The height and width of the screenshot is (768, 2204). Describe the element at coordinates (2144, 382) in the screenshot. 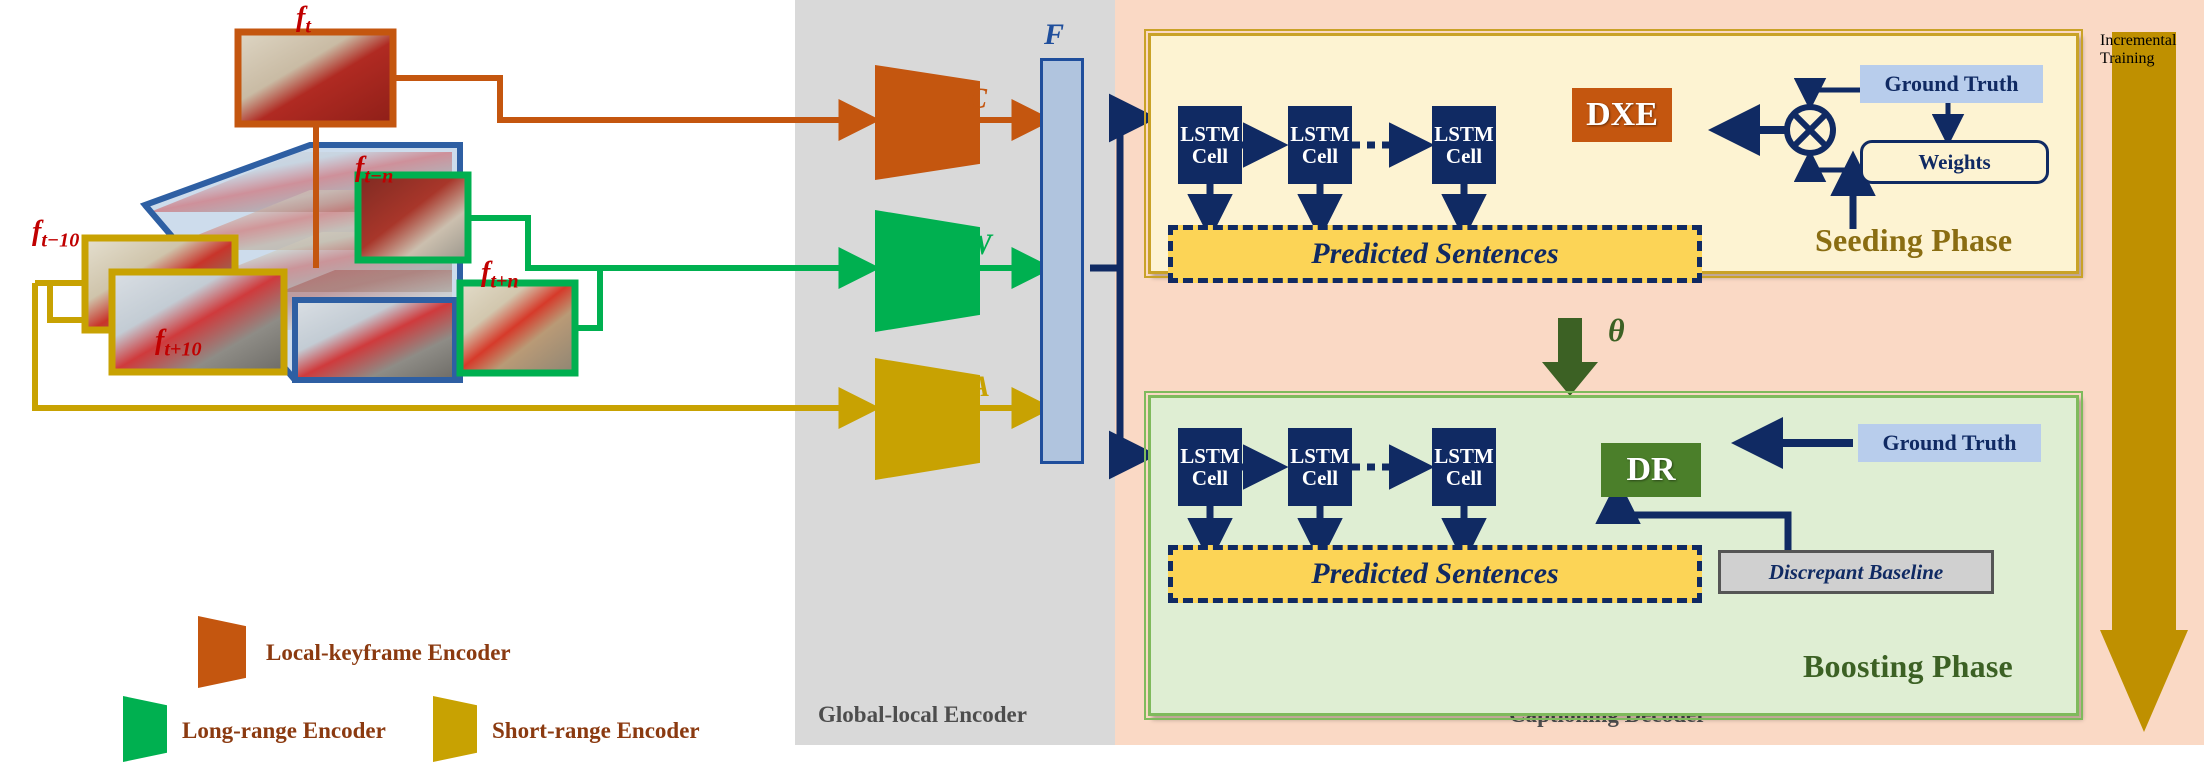

I see `incremental-training-arrow` at that location.